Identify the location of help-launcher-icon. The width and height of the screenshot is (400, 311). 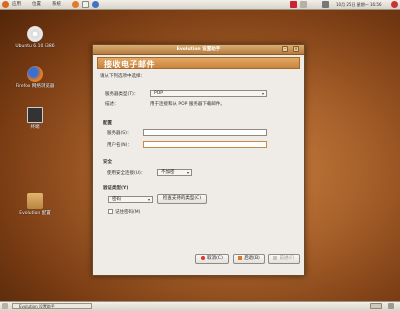
(95, 4).